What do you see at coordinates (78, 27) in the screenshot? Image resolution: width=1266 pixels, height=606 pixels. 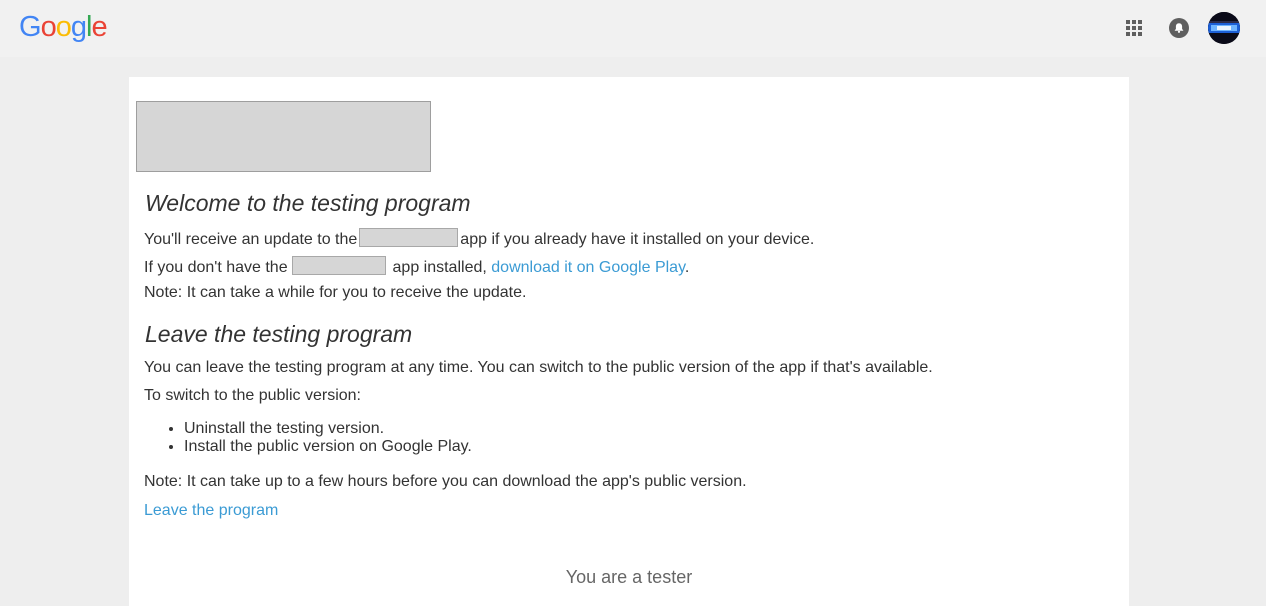 I see `logo-letter-g2: g` at bounding box center [78, 27].